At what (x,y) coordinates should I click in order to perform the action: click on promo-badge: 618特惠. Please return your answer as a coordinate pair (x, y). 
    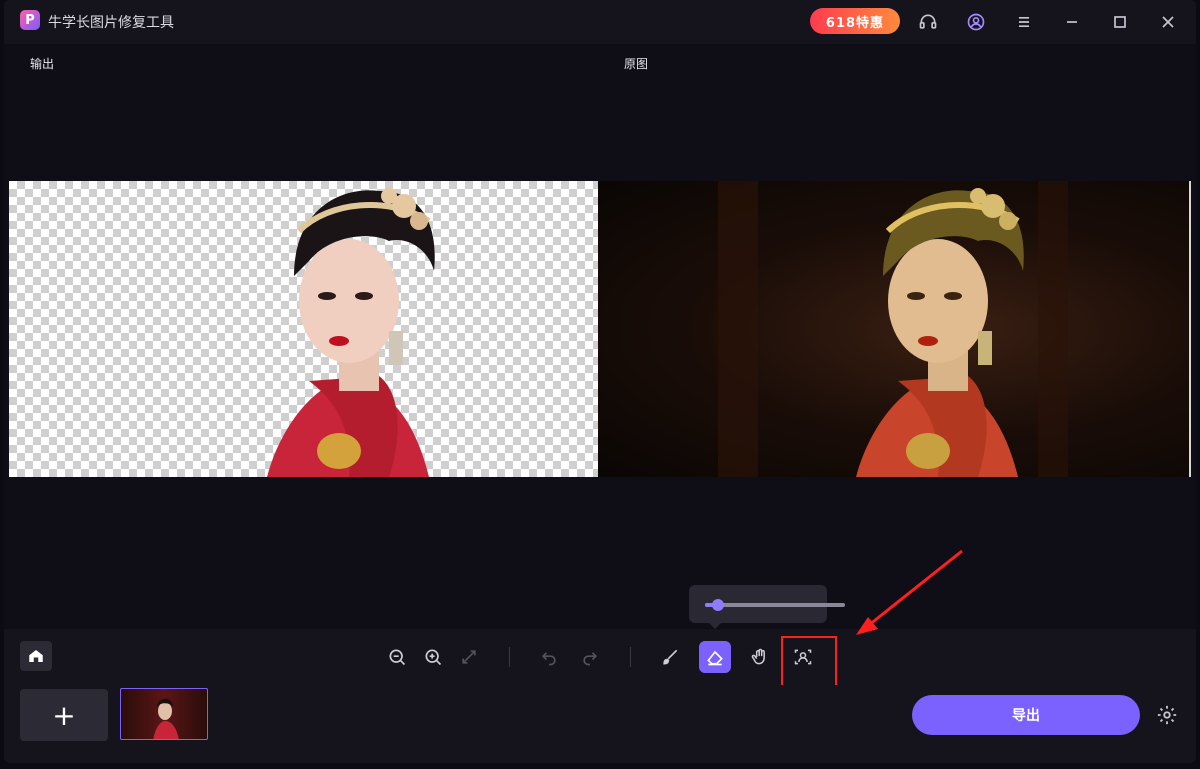
    Looking at the image, I should click on (855, 21).